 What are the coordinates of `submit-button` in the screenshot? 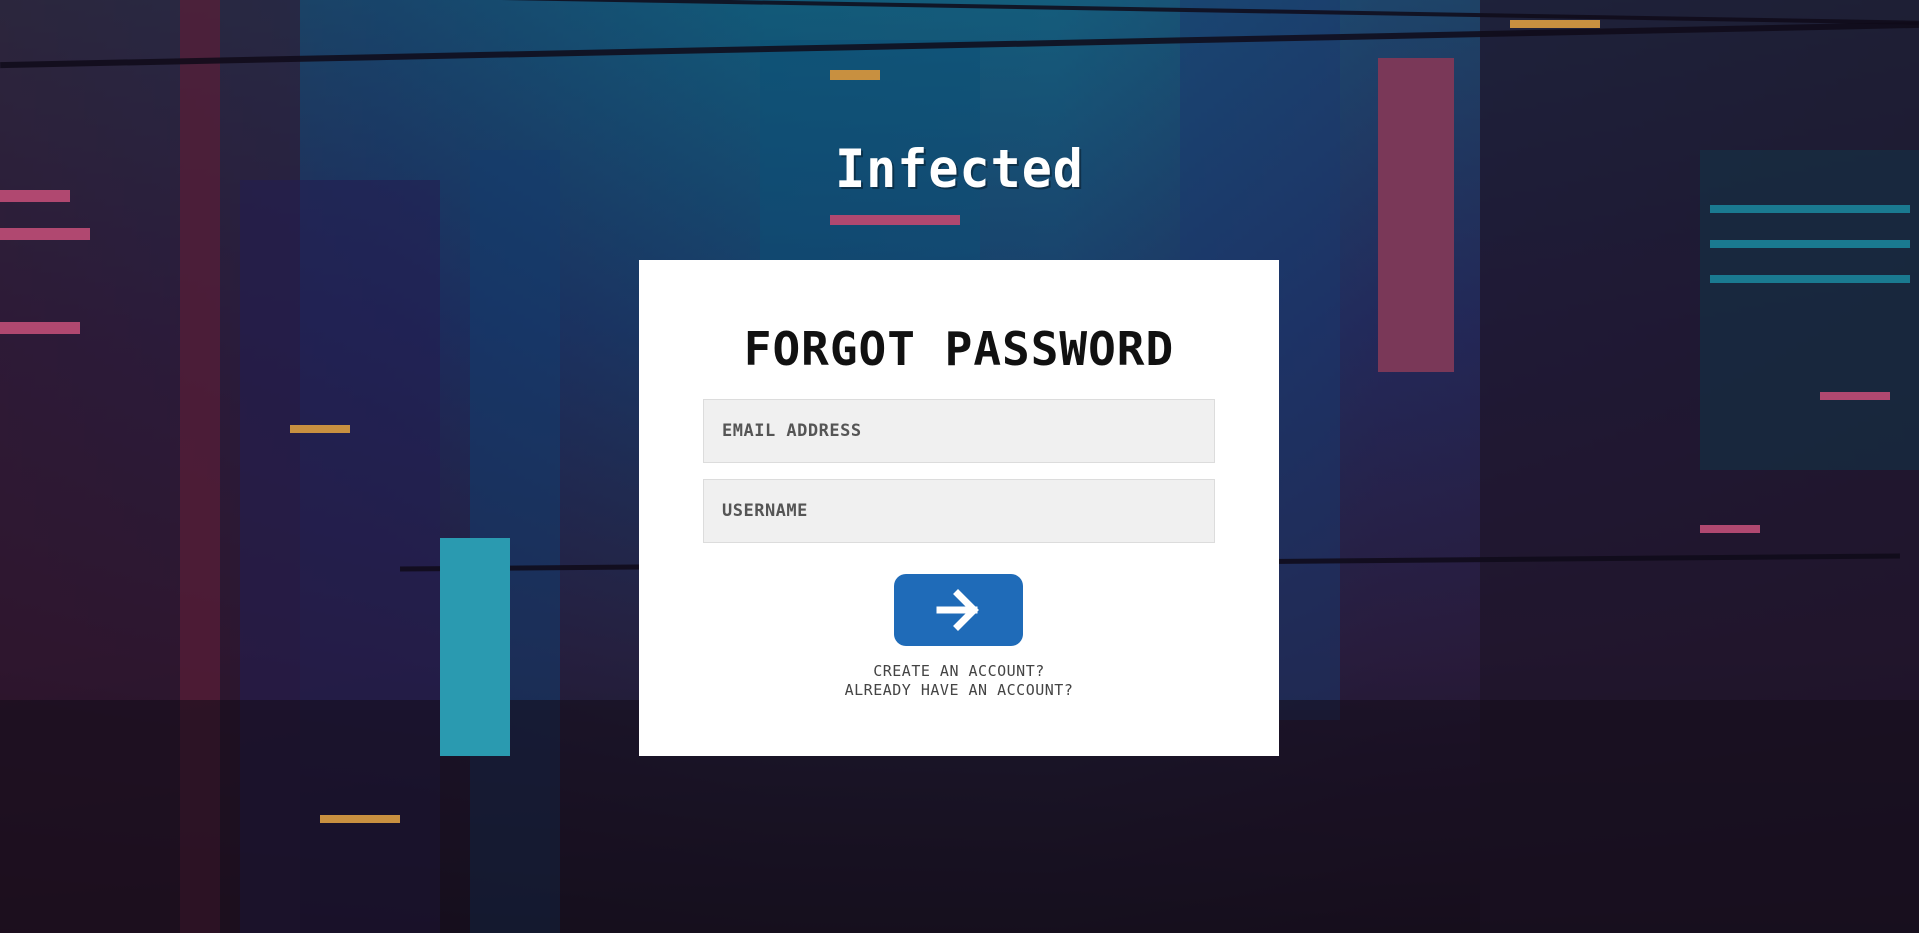 It's located at (958, 610).